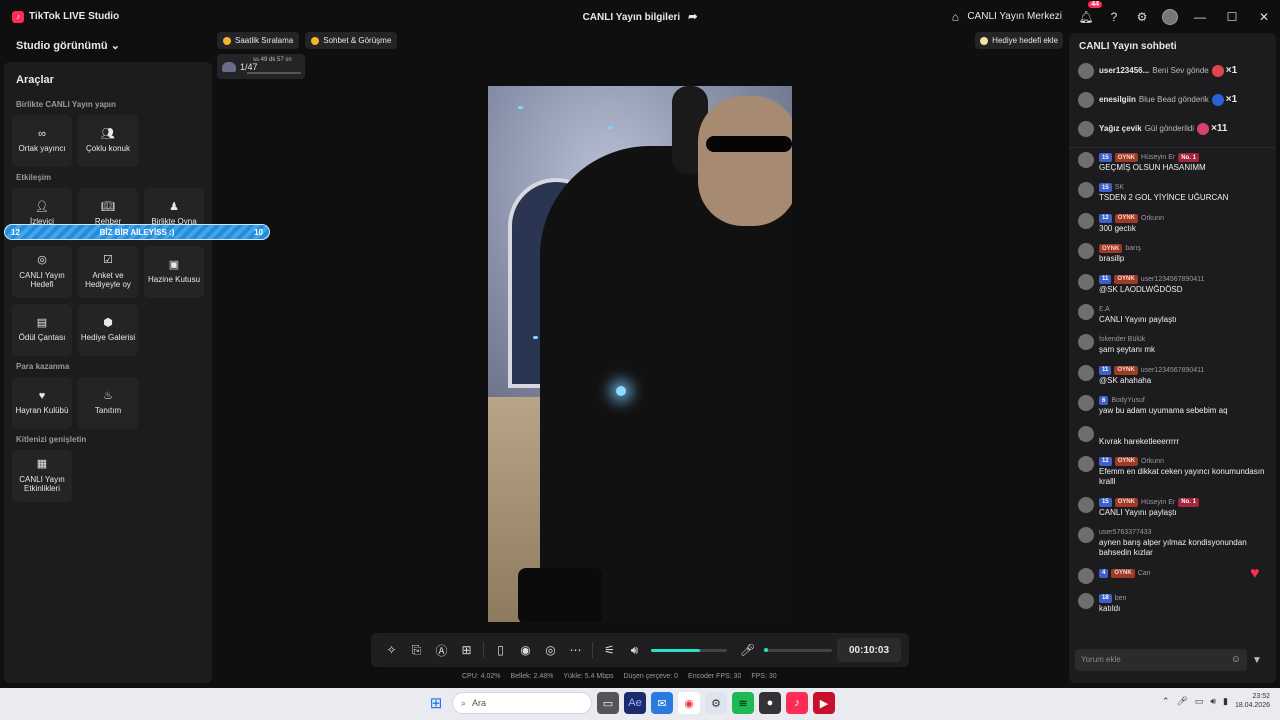 This screenshot has width=1280, height=720. I want to click on close-icon: ✕, so click(1264, 17).